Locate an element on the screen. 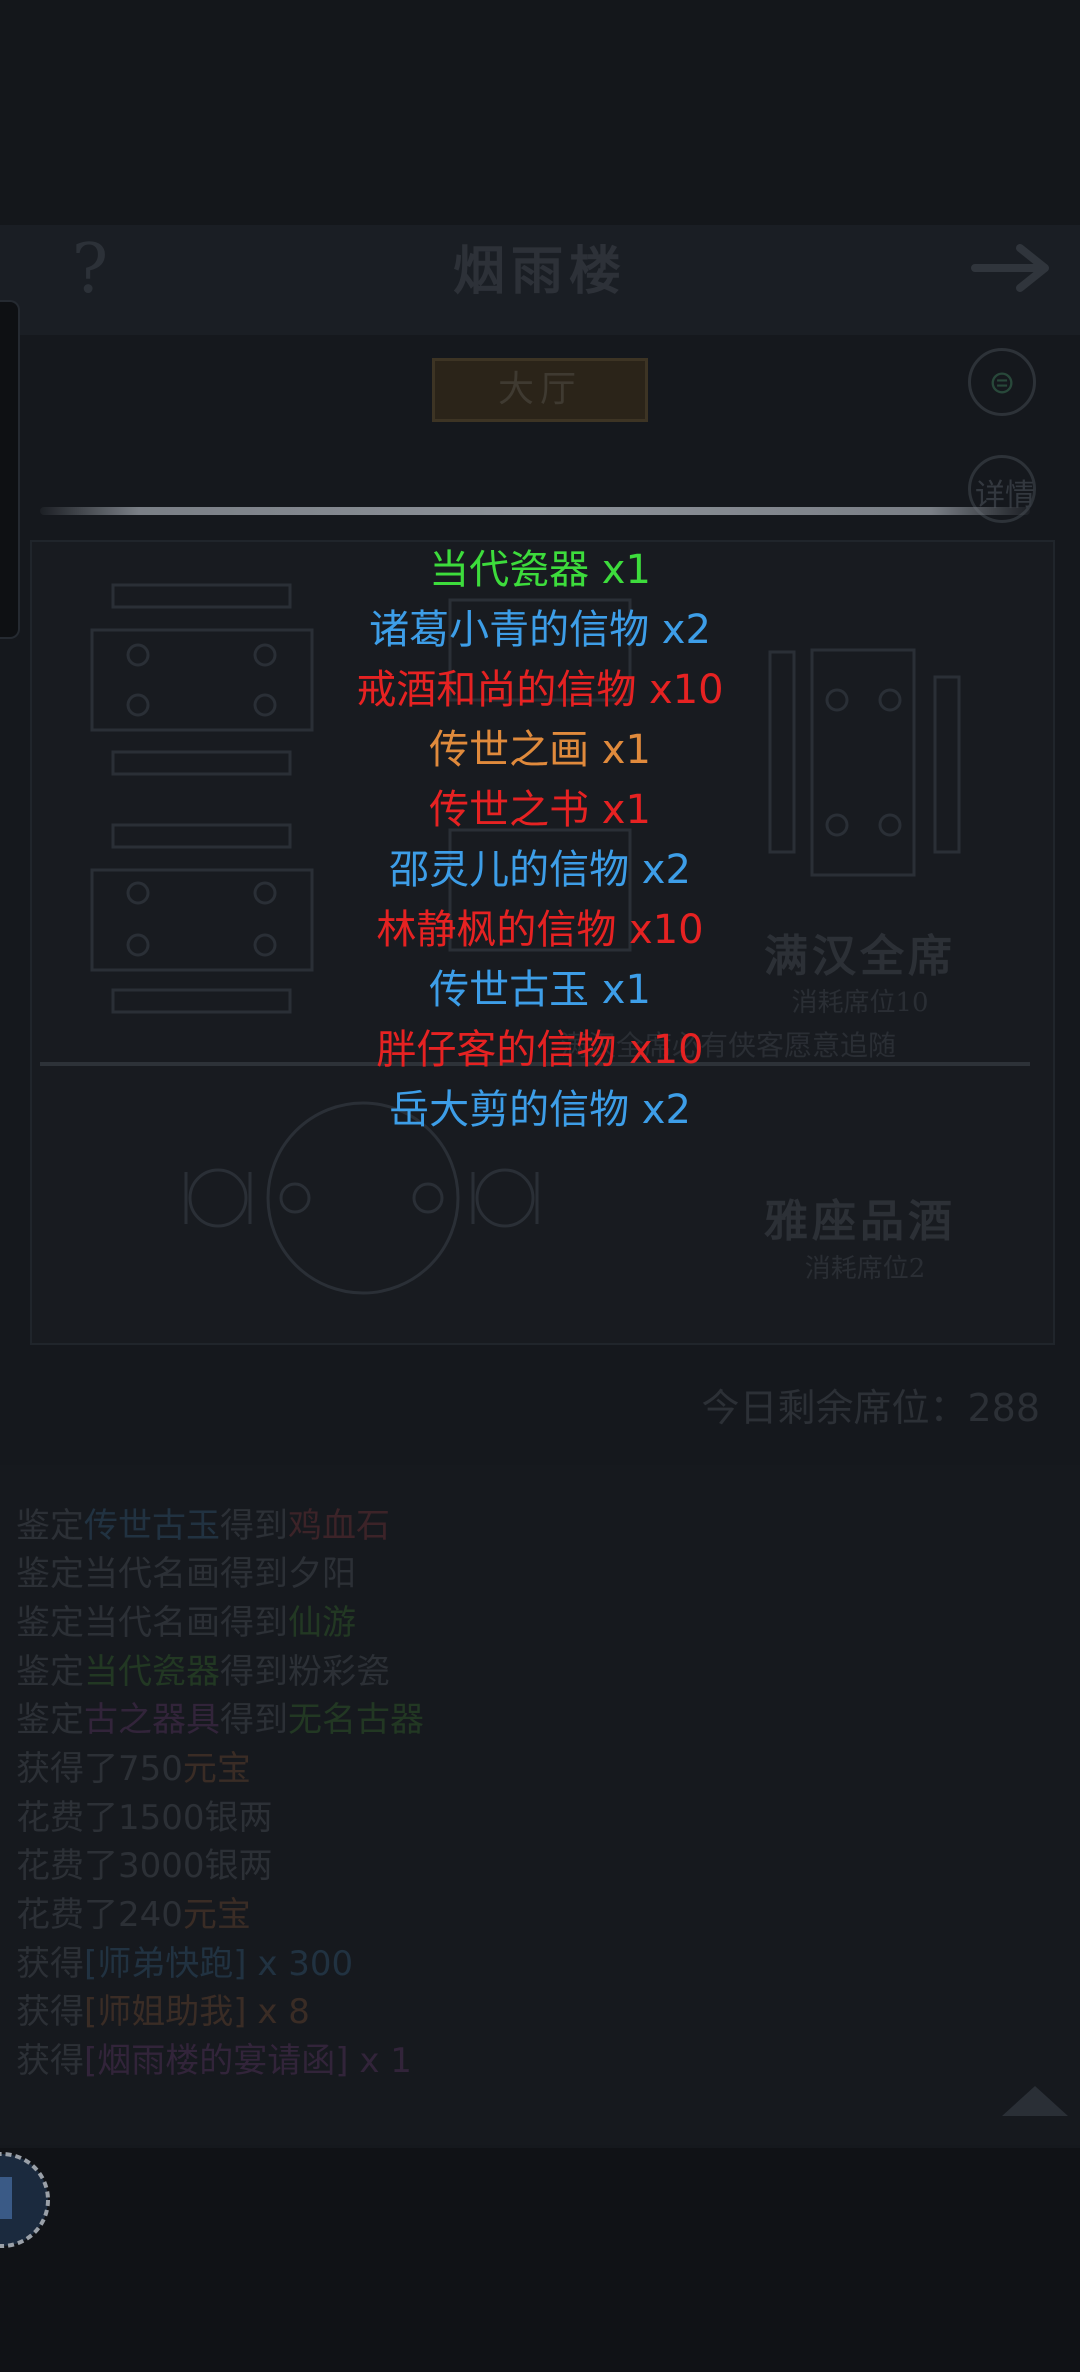 The height and width of the screenshot is (2372, 1080). log-line: 鉴定当代瓷器得到粉彩瓷 is located at coordinates (466, 1672).